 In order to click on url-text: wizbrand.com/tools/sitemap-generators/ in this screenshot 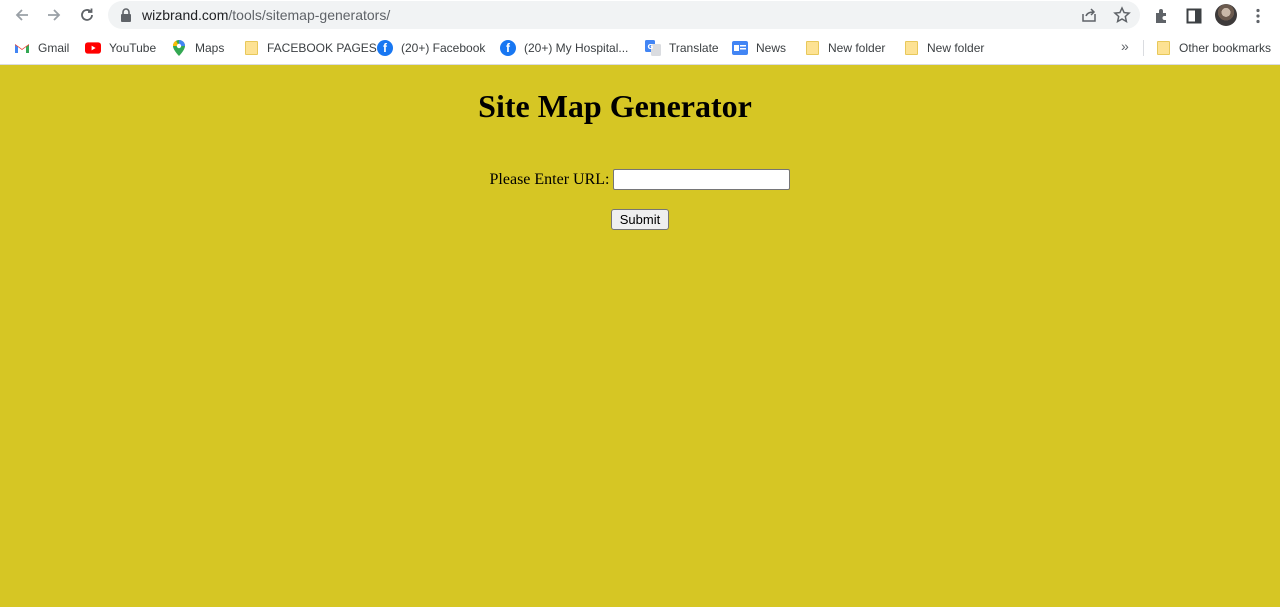, I will do `click(266, 15)`.